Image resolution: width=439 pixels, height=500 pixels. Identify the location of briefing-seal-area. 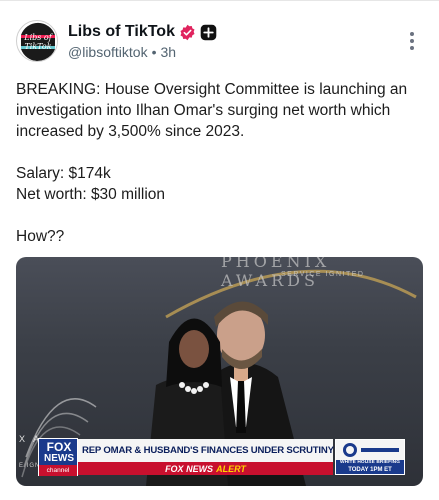
(370, 450).